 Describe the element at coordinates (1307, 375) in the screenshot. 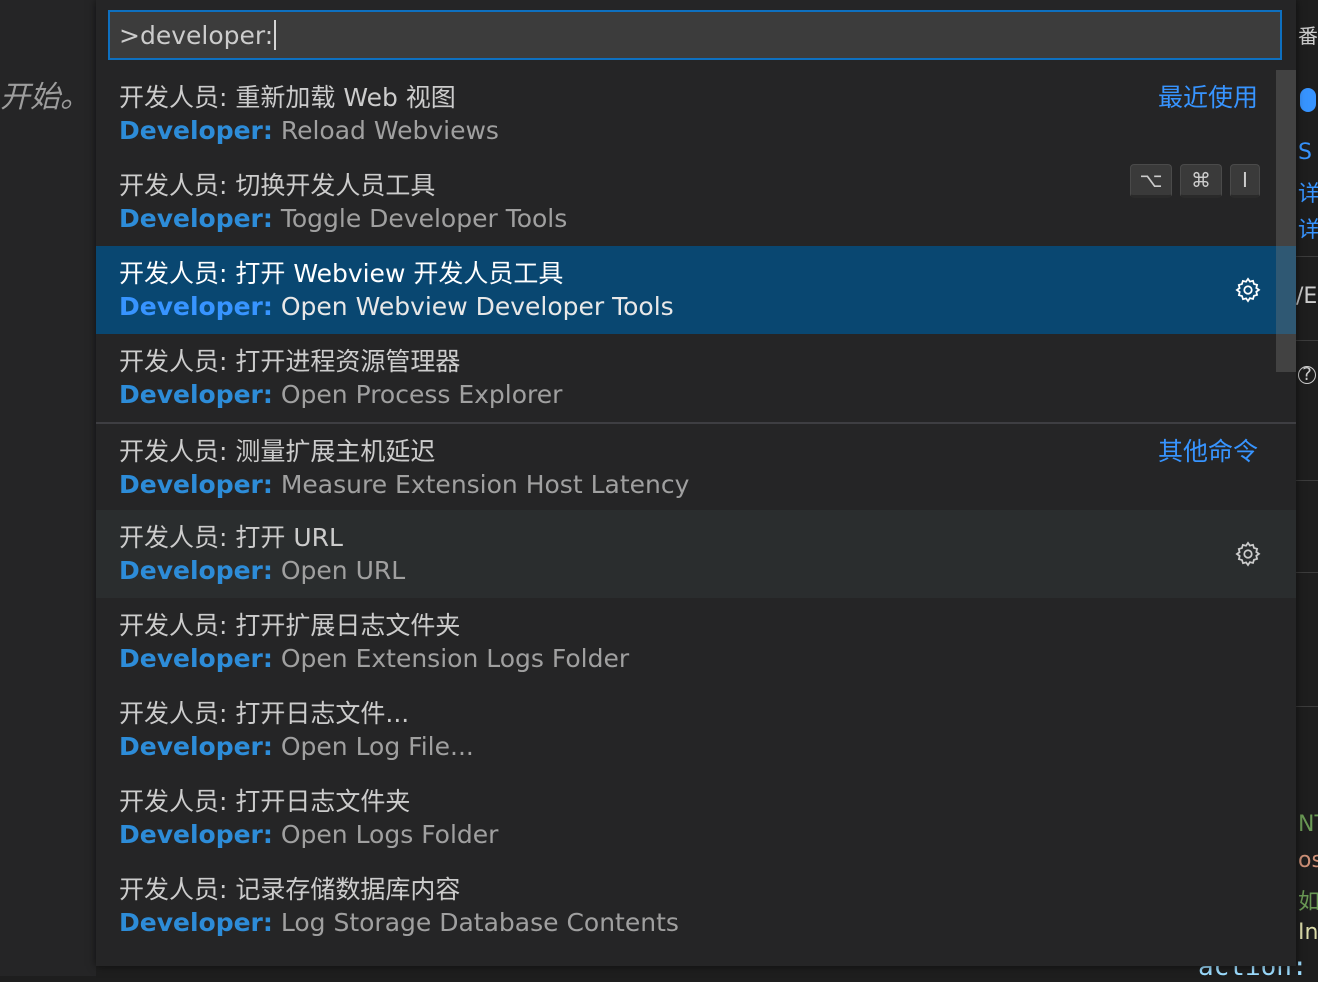

I see `help-icon: ?` at that location.